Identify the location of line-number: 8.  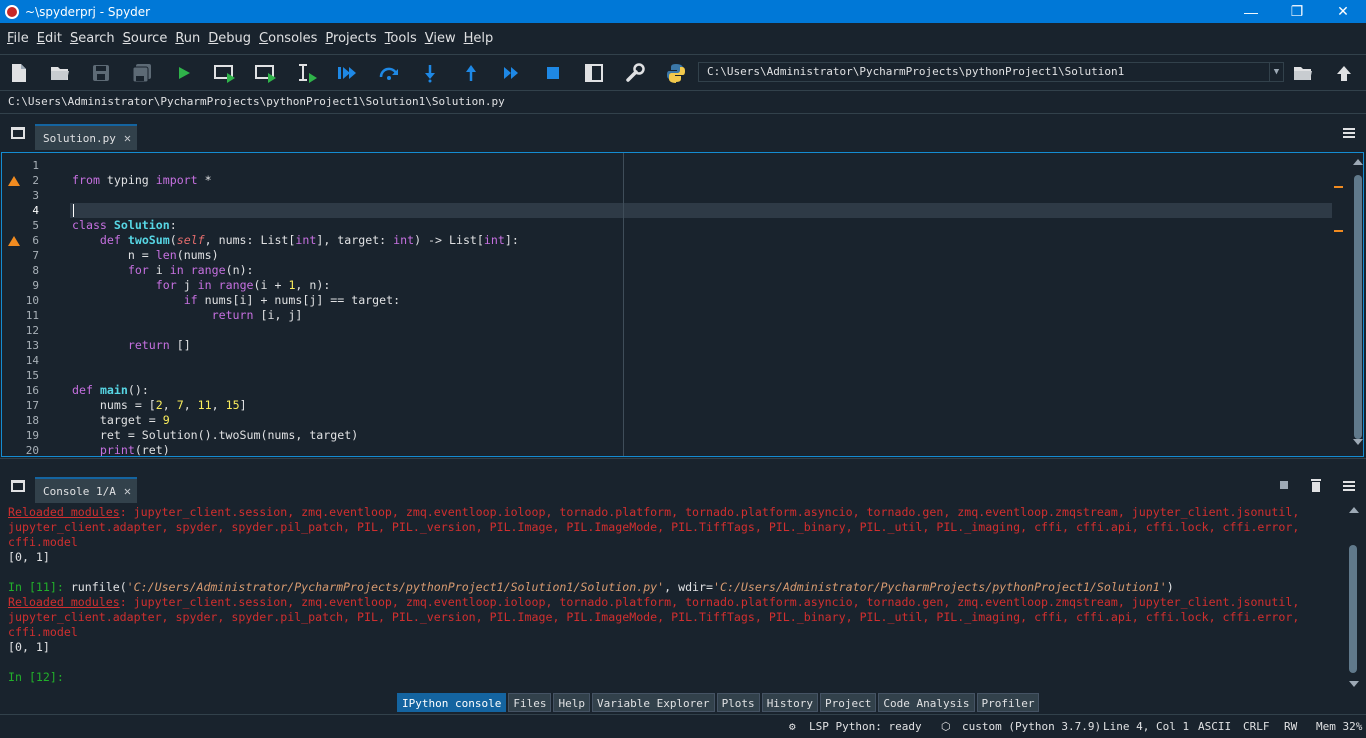
(35, 270).